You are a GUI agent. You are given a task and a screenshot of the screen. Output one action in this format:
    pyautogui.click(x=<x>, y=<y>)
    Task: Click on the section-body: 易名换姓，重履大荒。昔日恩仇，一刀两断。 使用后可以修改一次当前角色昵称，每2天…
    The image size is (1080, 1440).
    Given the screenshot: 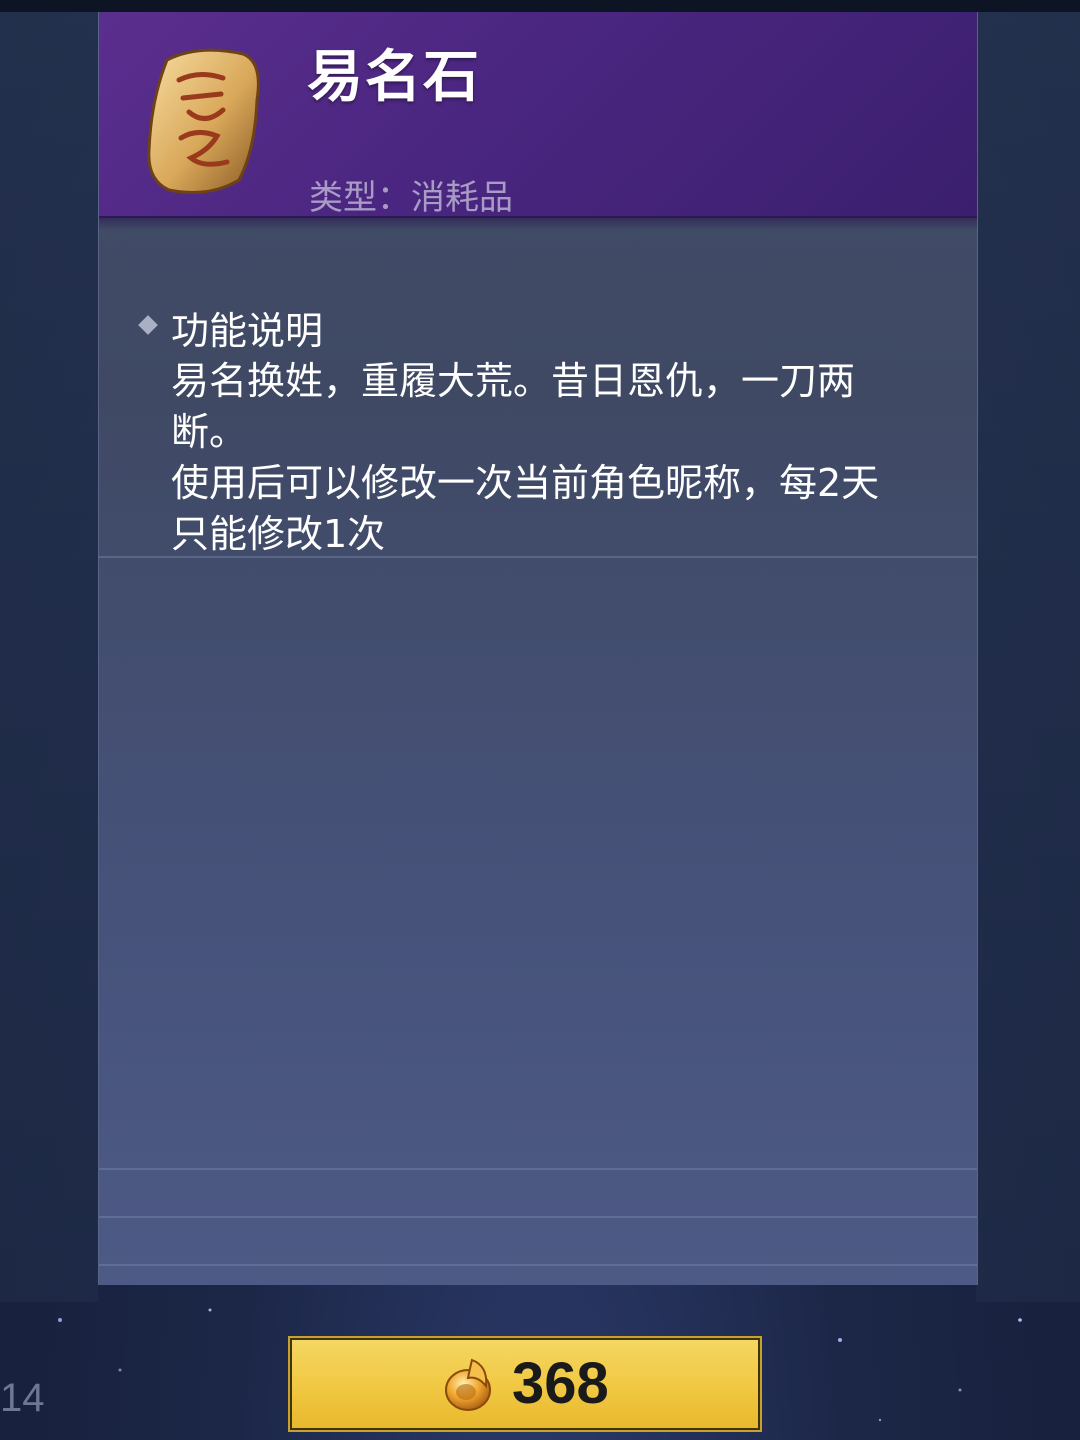 What is the action you would take?
    pyautogui.click(x=536, y=458)
    